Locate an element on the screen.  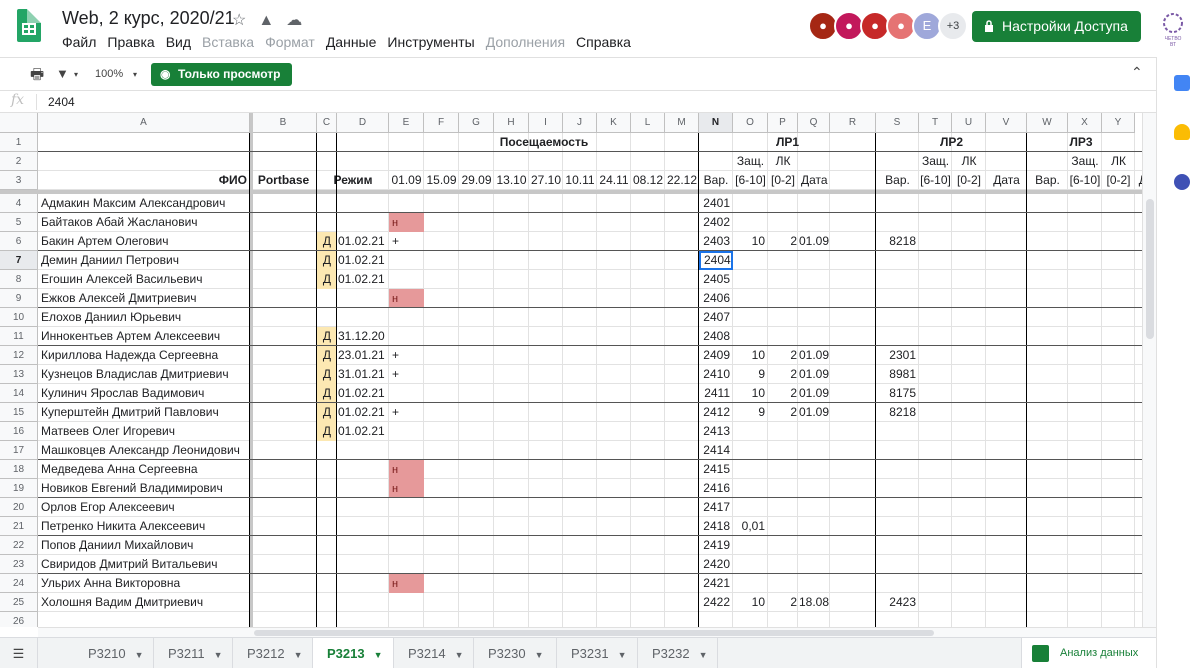
lr2-variant: 8981 is located at coordinates (897, 374).